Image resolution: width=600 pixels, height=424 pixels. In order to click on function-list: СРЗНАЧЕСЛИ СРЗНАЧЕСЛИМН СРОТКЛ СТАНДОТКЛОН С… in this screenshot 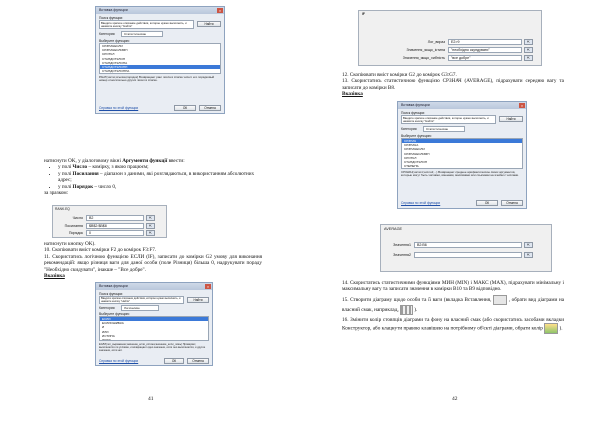, I will do `click(160, 58)`.